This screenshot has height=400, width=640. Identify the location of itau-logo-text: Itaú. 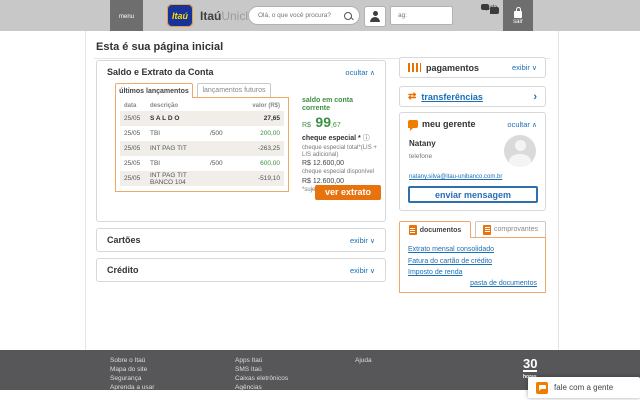
(179, 15).